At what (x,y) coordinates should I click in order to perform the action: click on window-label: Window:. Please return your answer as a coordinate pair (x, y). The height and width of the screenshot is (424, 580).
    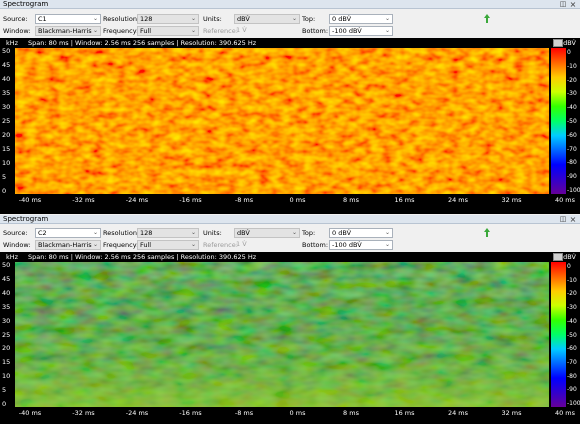
    Looking at the image, I should click on (17, 31).